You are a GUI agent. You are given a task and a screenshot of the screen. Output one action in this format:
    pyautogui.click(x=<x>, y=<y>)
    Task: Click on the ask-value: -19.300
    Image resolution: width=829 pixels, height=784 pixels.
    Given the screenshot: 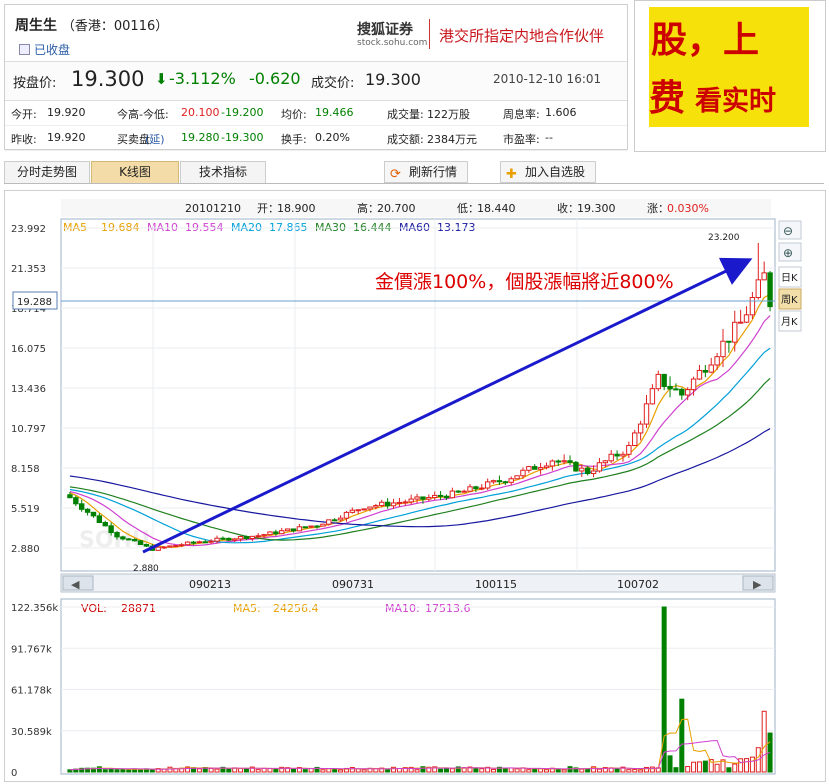 What is the action you would take?
    pyautogui.click(x=242, y=137)
    